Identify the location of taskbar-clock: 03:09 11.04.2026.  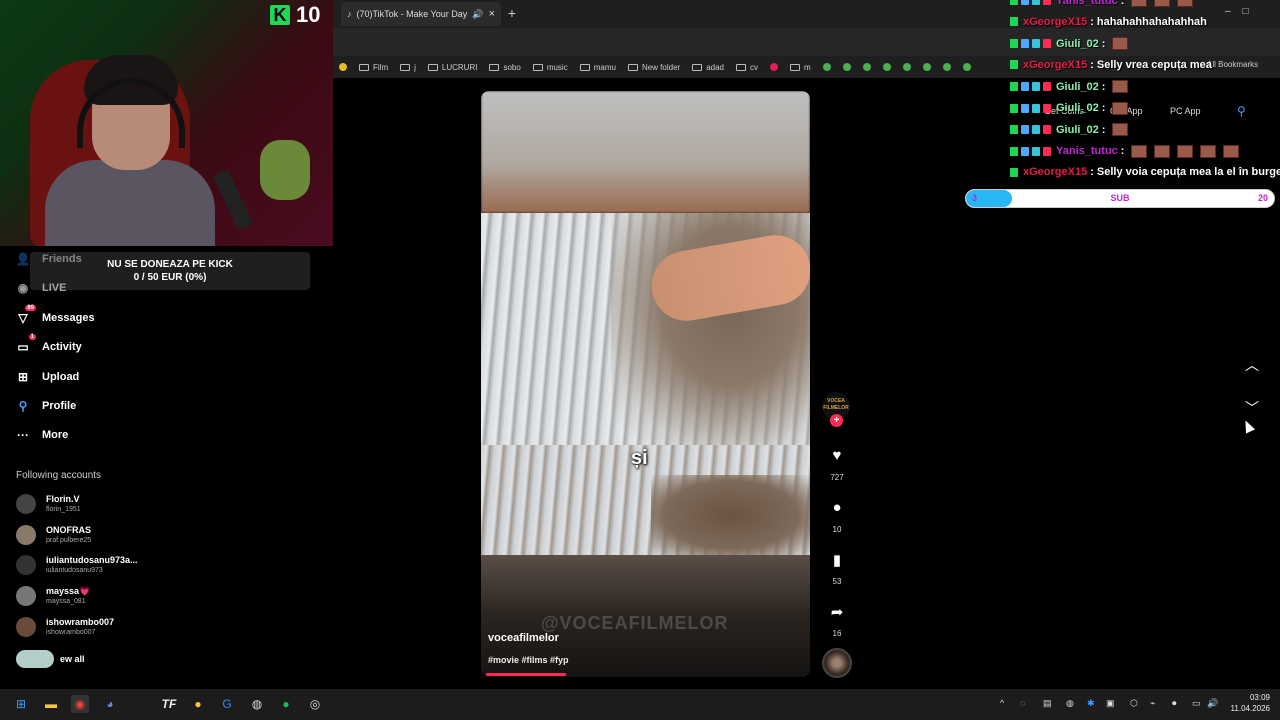
(1246, 703).